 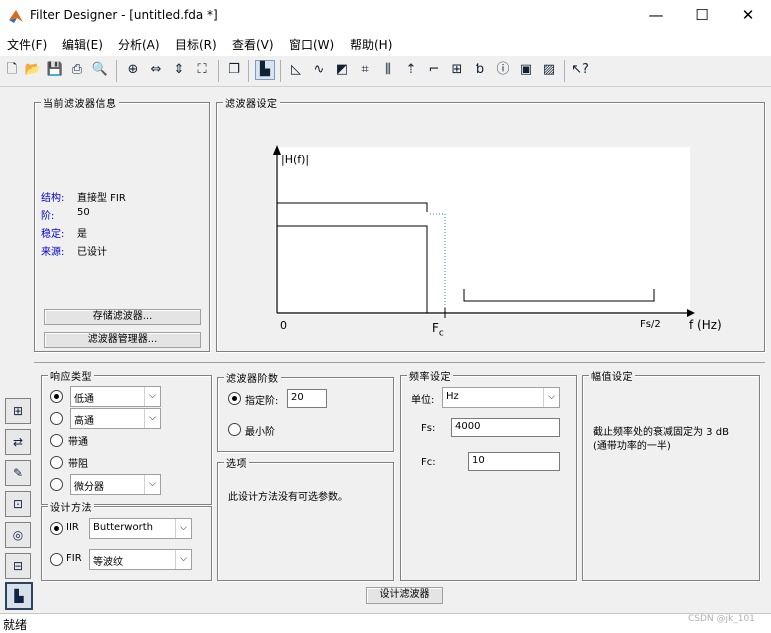 I want to click on highpass-radio, so click(x=56, y=418).